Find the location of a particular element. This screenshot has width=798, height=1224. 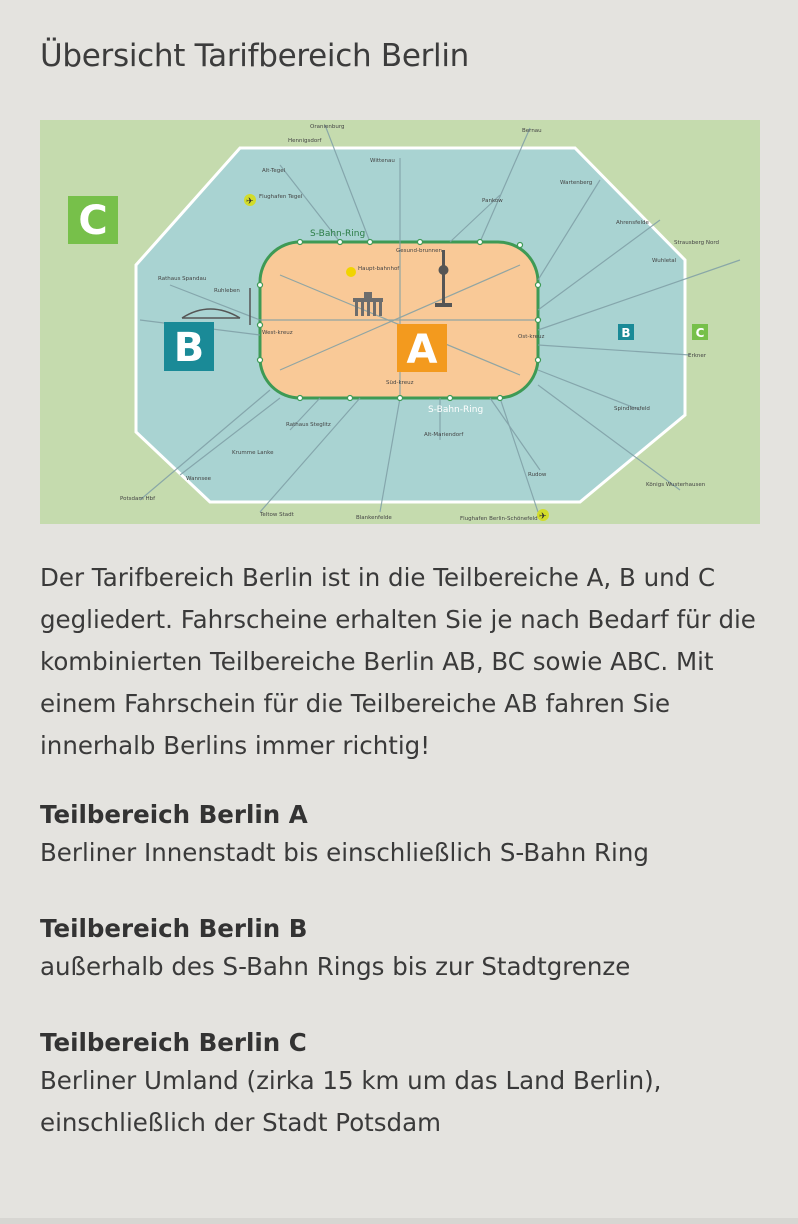

station-westkreuz: West-kreuz is located at coordinates (277, 333).